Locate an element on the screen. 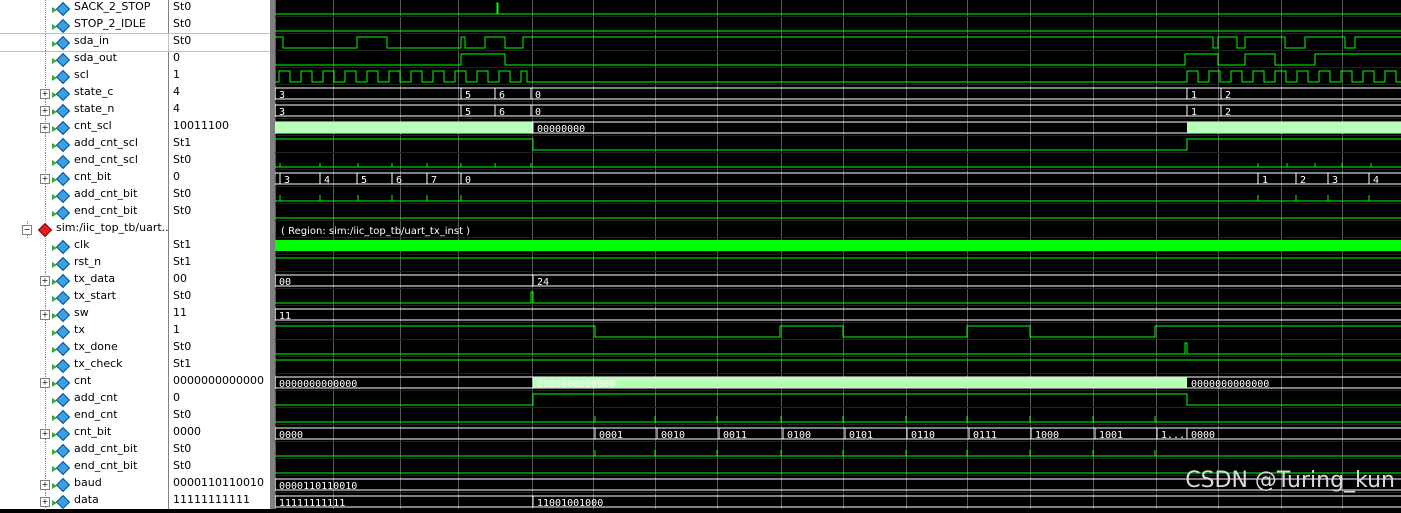 The height and width of the screenshot is (513, 1401). signal-row-sda-in: sda_in is located at coordinates (84, 42).